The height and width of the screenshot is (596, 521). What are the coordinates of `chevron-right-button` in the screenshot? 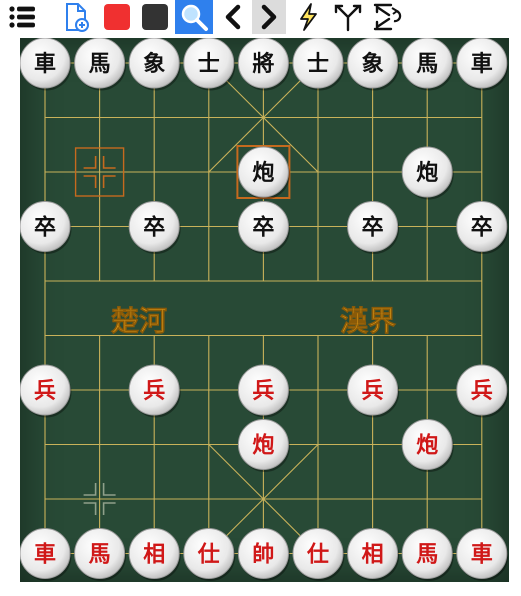 It's located at (269, 17).